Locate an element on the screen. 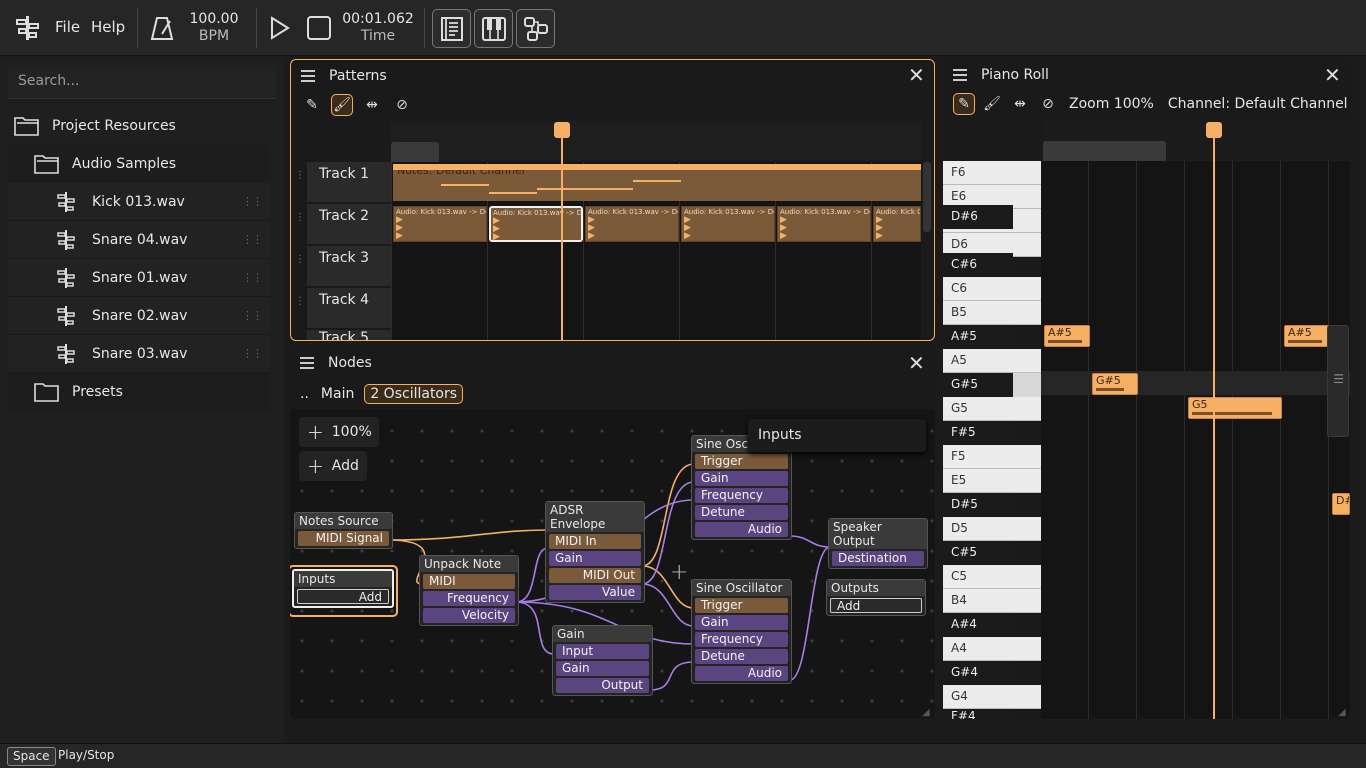  track-label: Track 5 is located at coordinates (349, 335).